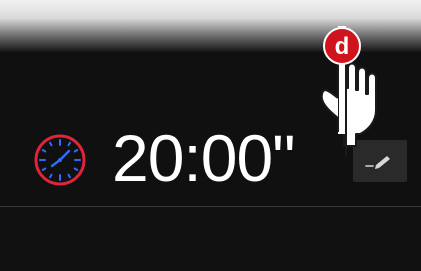  Describe the element at coordinates (60, 160) in the screenshot. I see `clock-icon` at that location.